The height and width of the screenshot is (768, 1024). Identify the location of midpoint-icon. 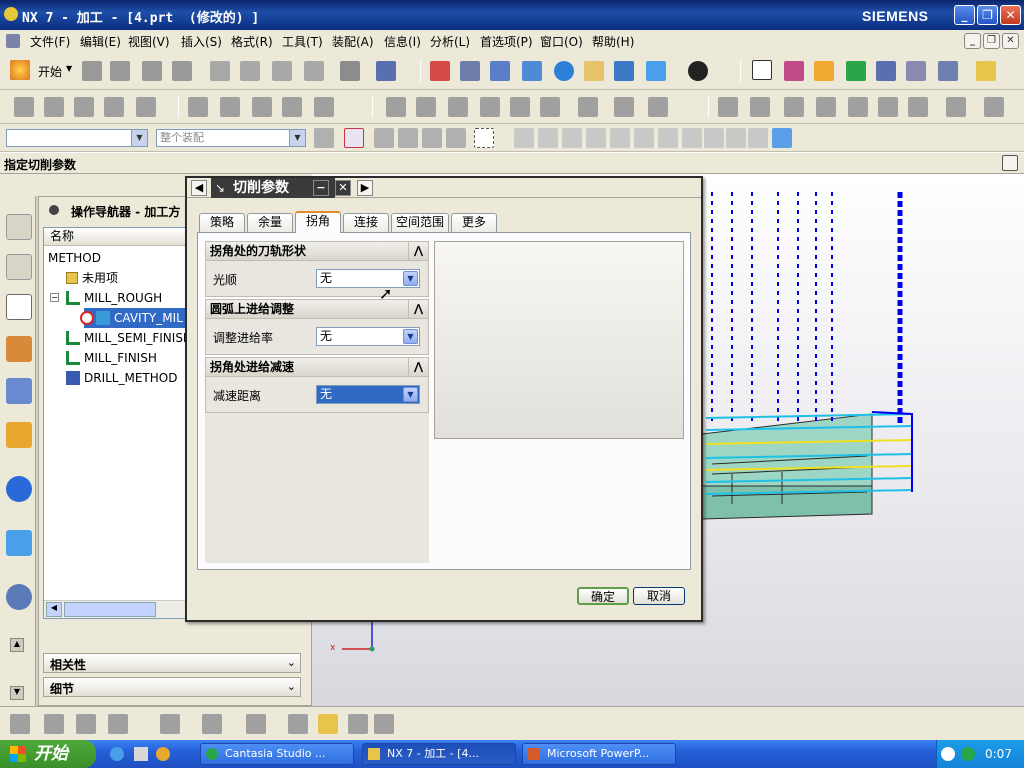
(620, 138).